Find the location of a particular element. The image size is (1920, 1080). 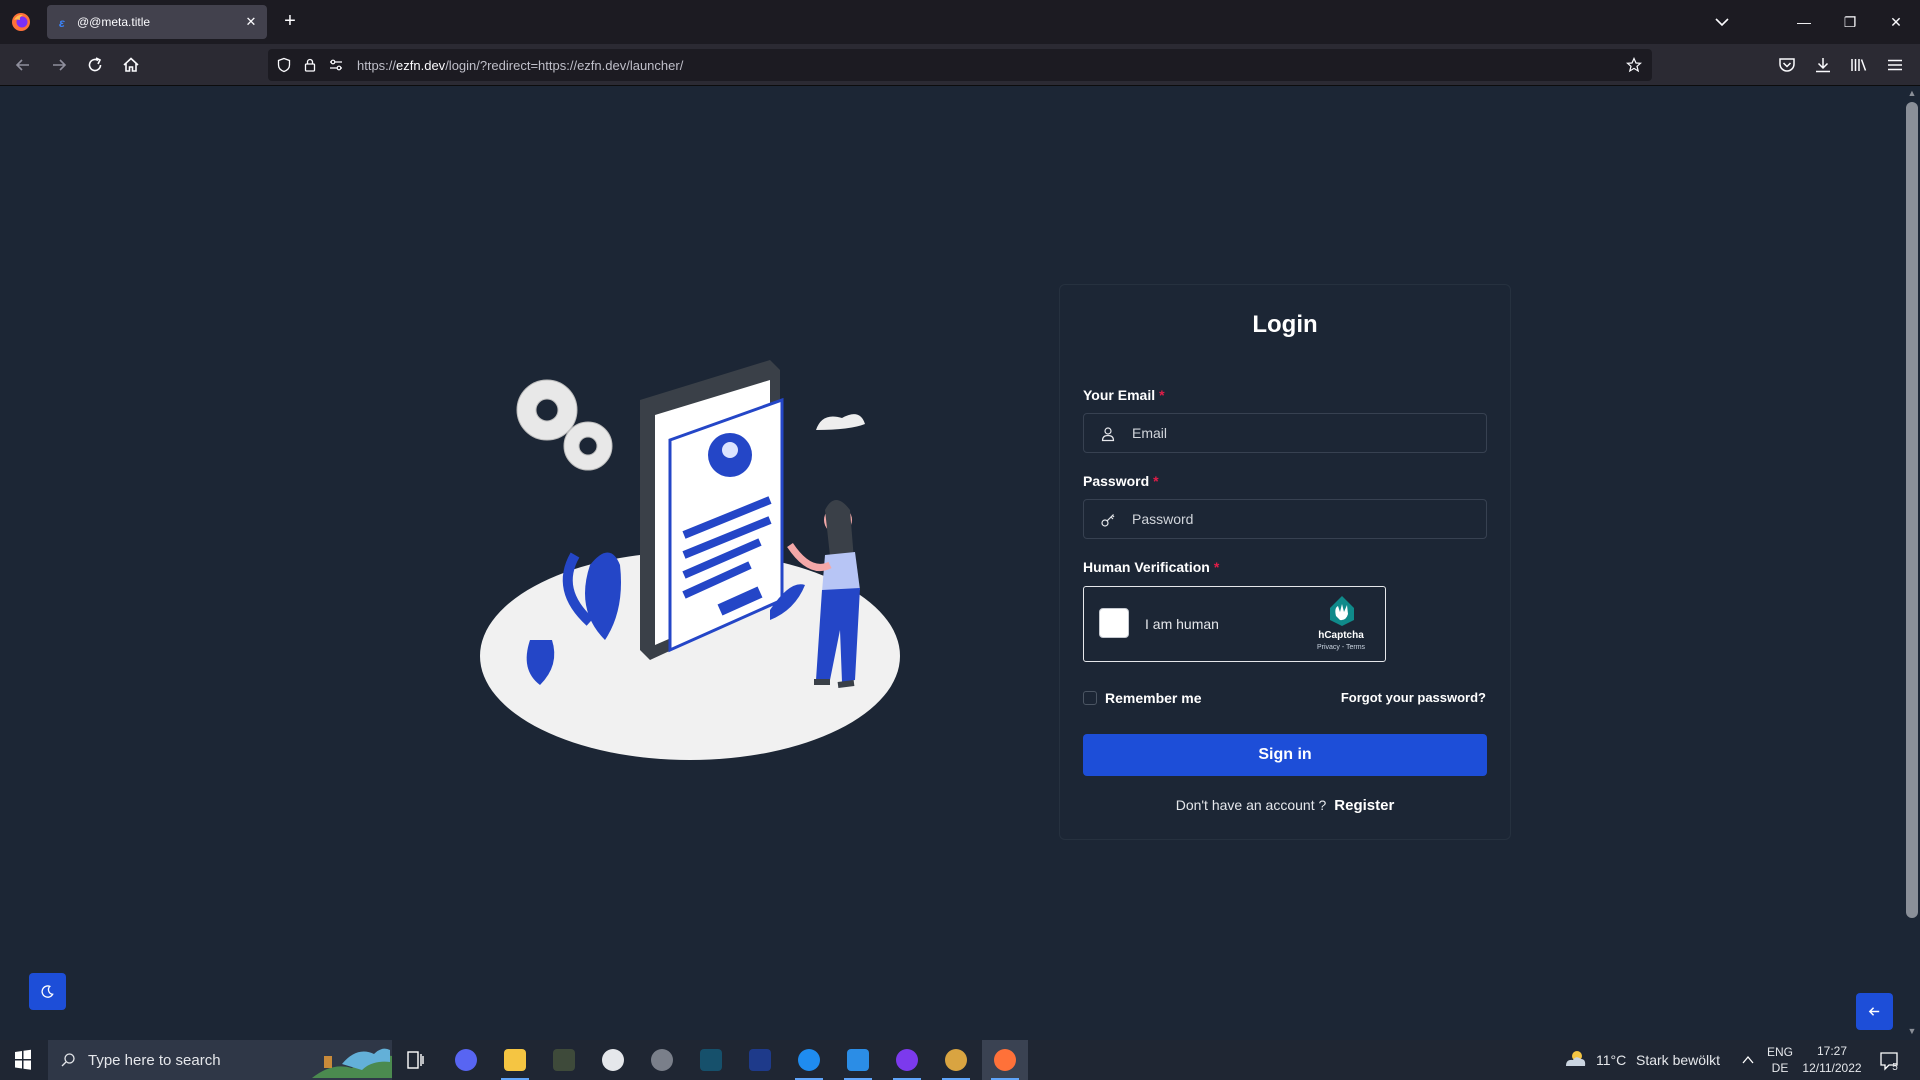

email-field: Email is located at coordinates (1285, 433).